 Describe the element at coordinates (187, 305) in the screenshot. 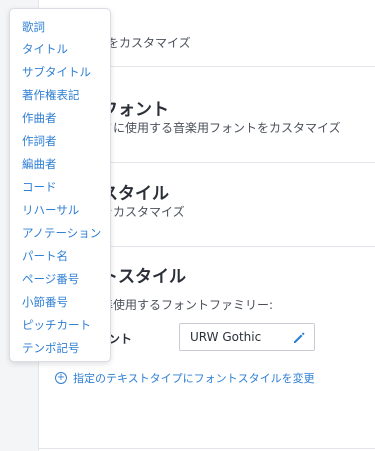

I see `section-desc-text-style: 準使用するフォントファミリー:` at that location.